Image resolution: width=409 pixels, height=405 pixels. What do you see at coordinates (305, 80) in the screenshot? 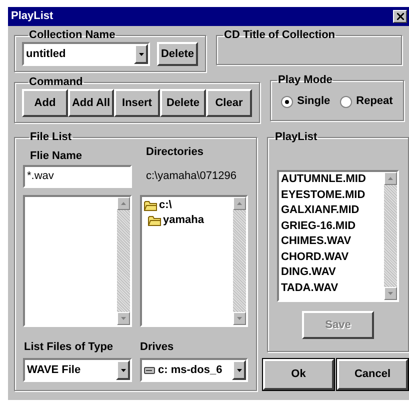
I see `group-label: Play Mode` at bounding box center [305, 80].